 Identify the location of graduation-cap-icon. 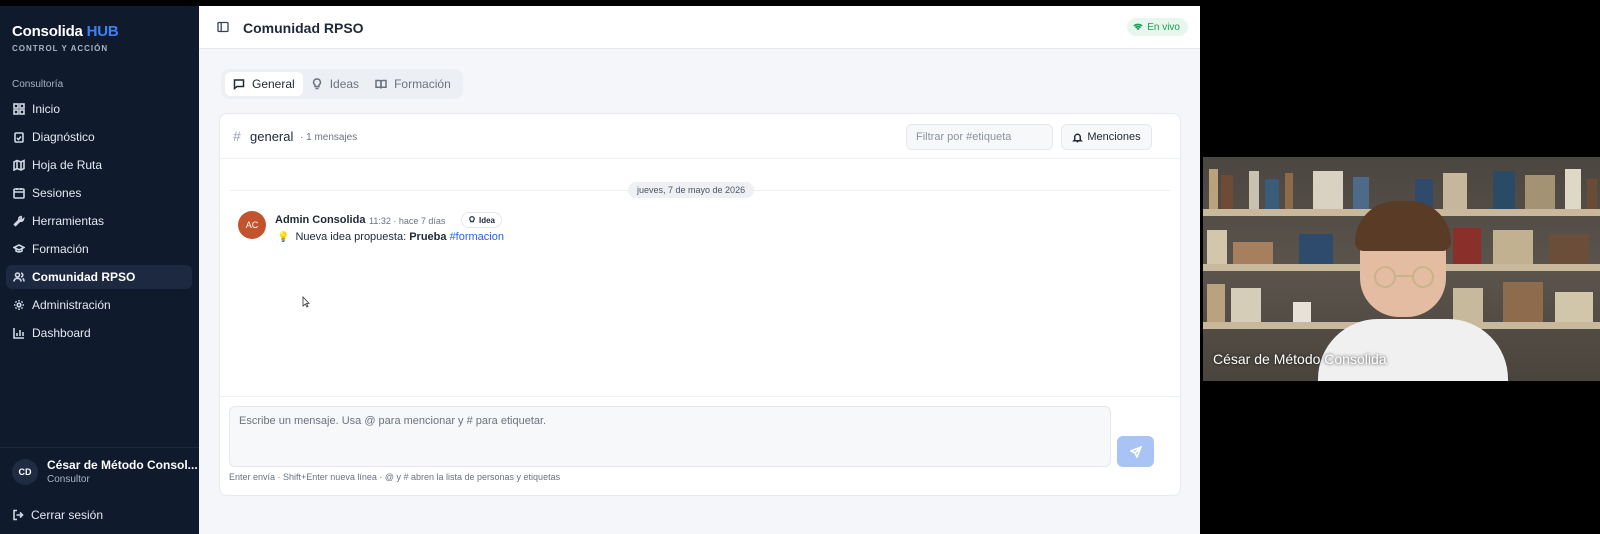
(19, 248).